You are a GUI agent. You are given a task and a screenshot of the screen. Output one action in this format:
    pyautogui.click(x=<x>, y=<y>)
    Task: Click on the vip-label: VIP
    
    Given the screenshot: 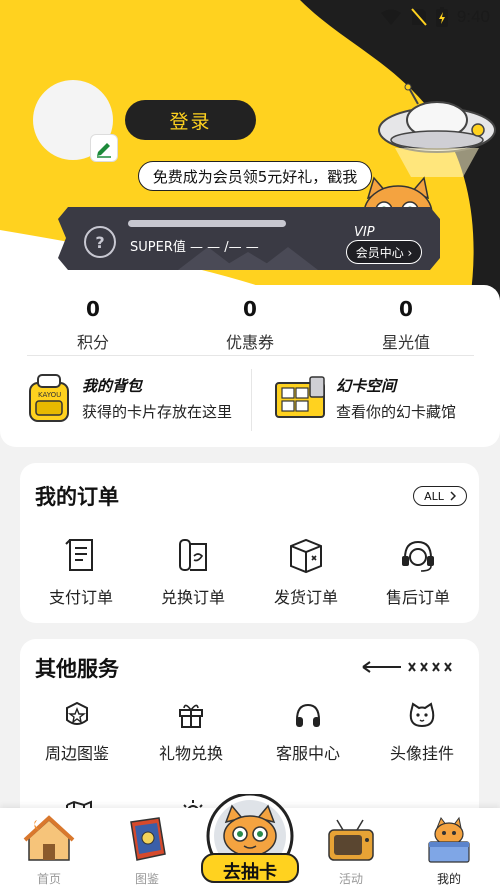 What is the action you would take?
    pyautogui.click(x=364, y=232)
    